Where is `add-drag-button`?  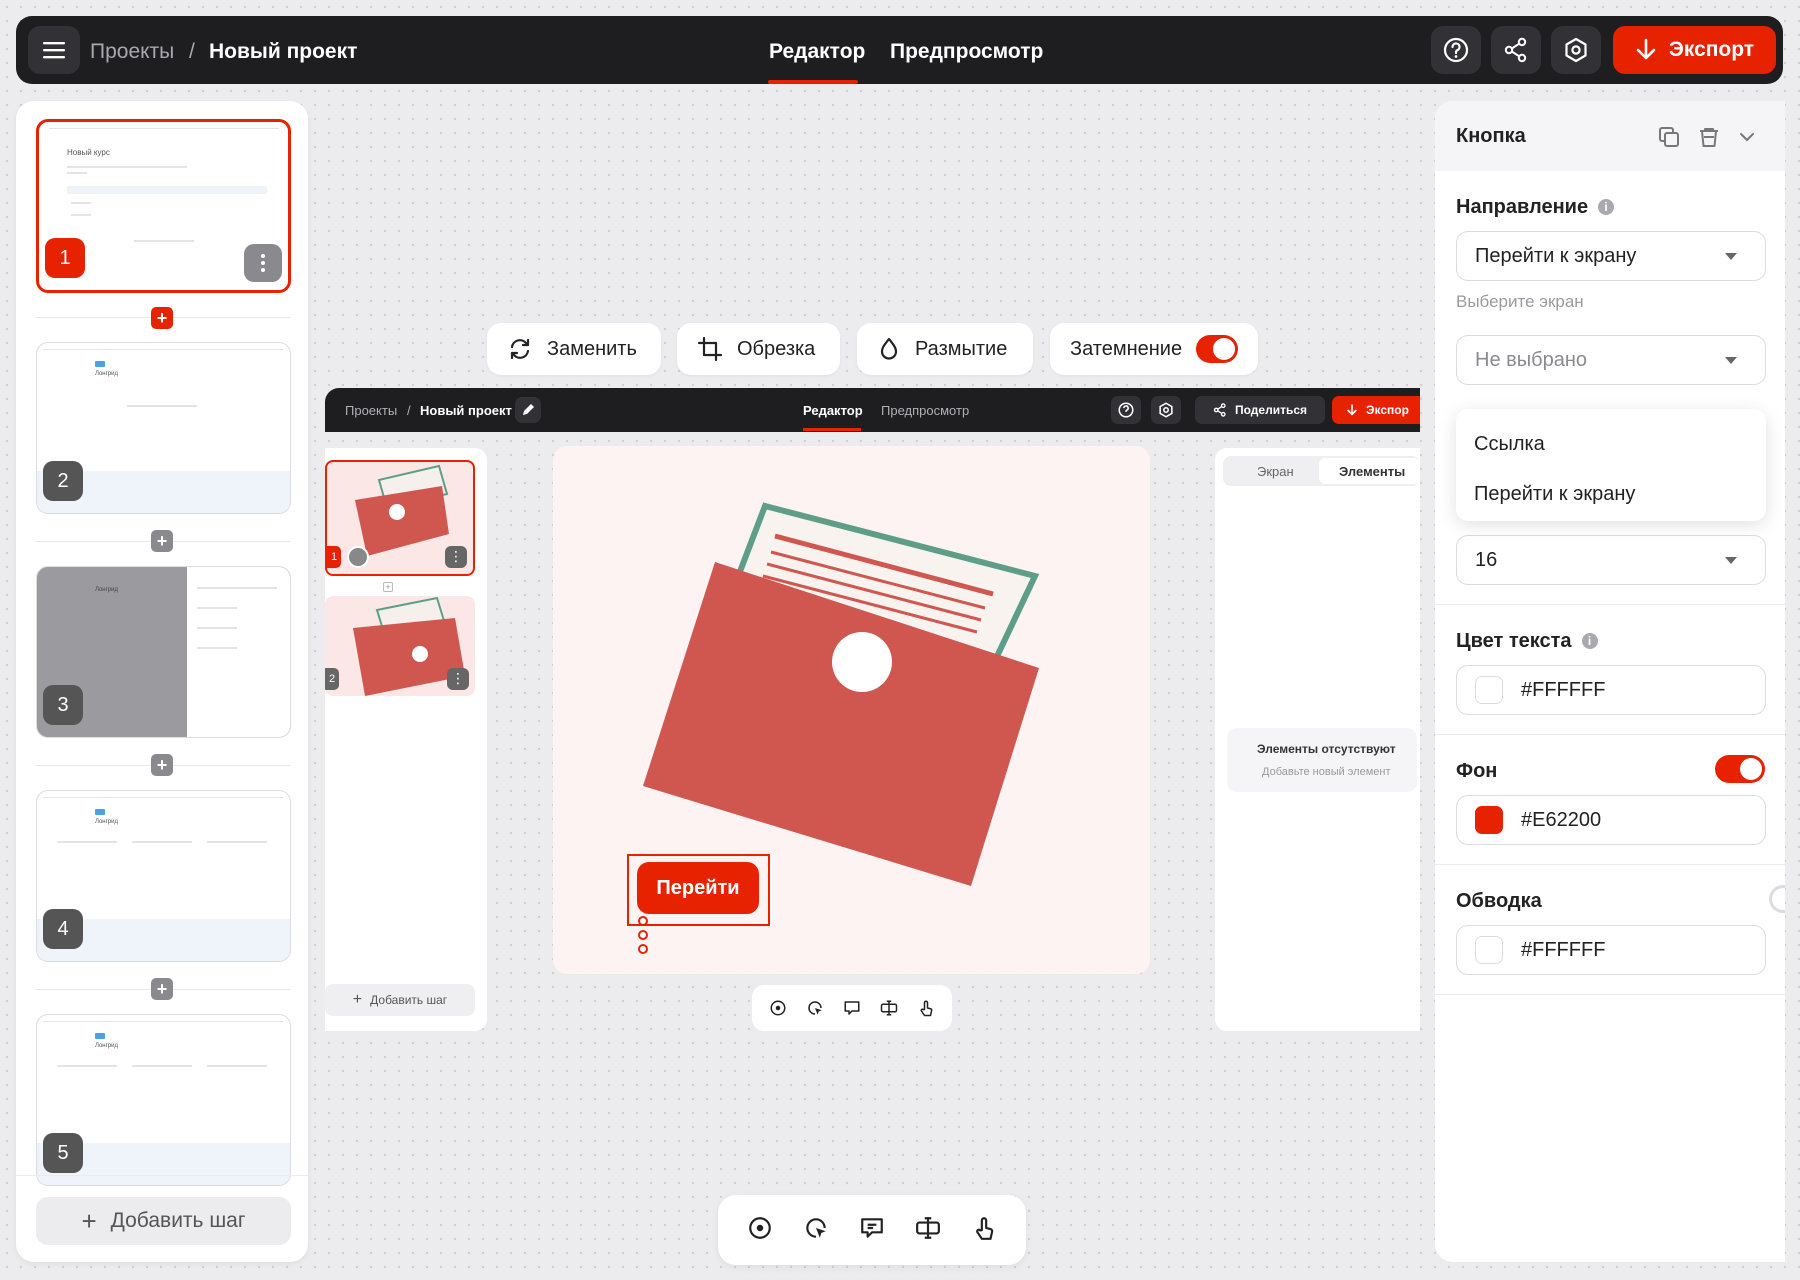
add-drag-button is located at coordinates (984, 1230).